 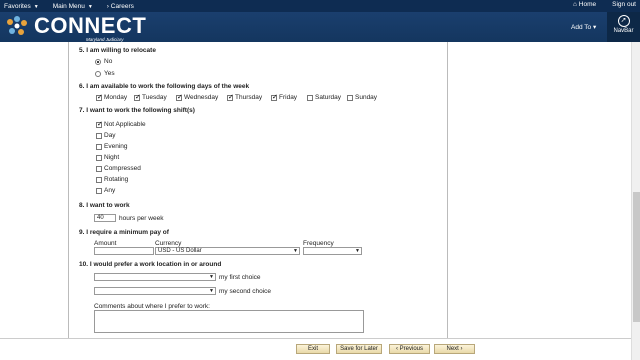 What do you see at coordinates (460, 349) in the screenshot?
I see `chevron-right-icon: ›` at bounding box center [460, 349].